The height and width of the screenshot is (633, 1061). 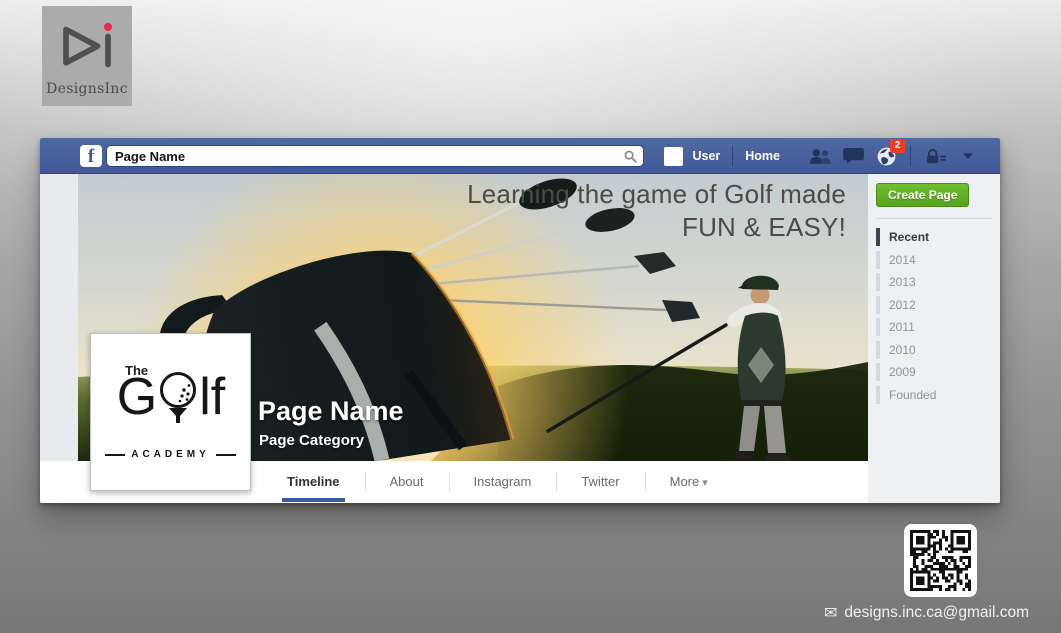 I want to click on privacy-shortcuts-button, so click(x=935, y=156).